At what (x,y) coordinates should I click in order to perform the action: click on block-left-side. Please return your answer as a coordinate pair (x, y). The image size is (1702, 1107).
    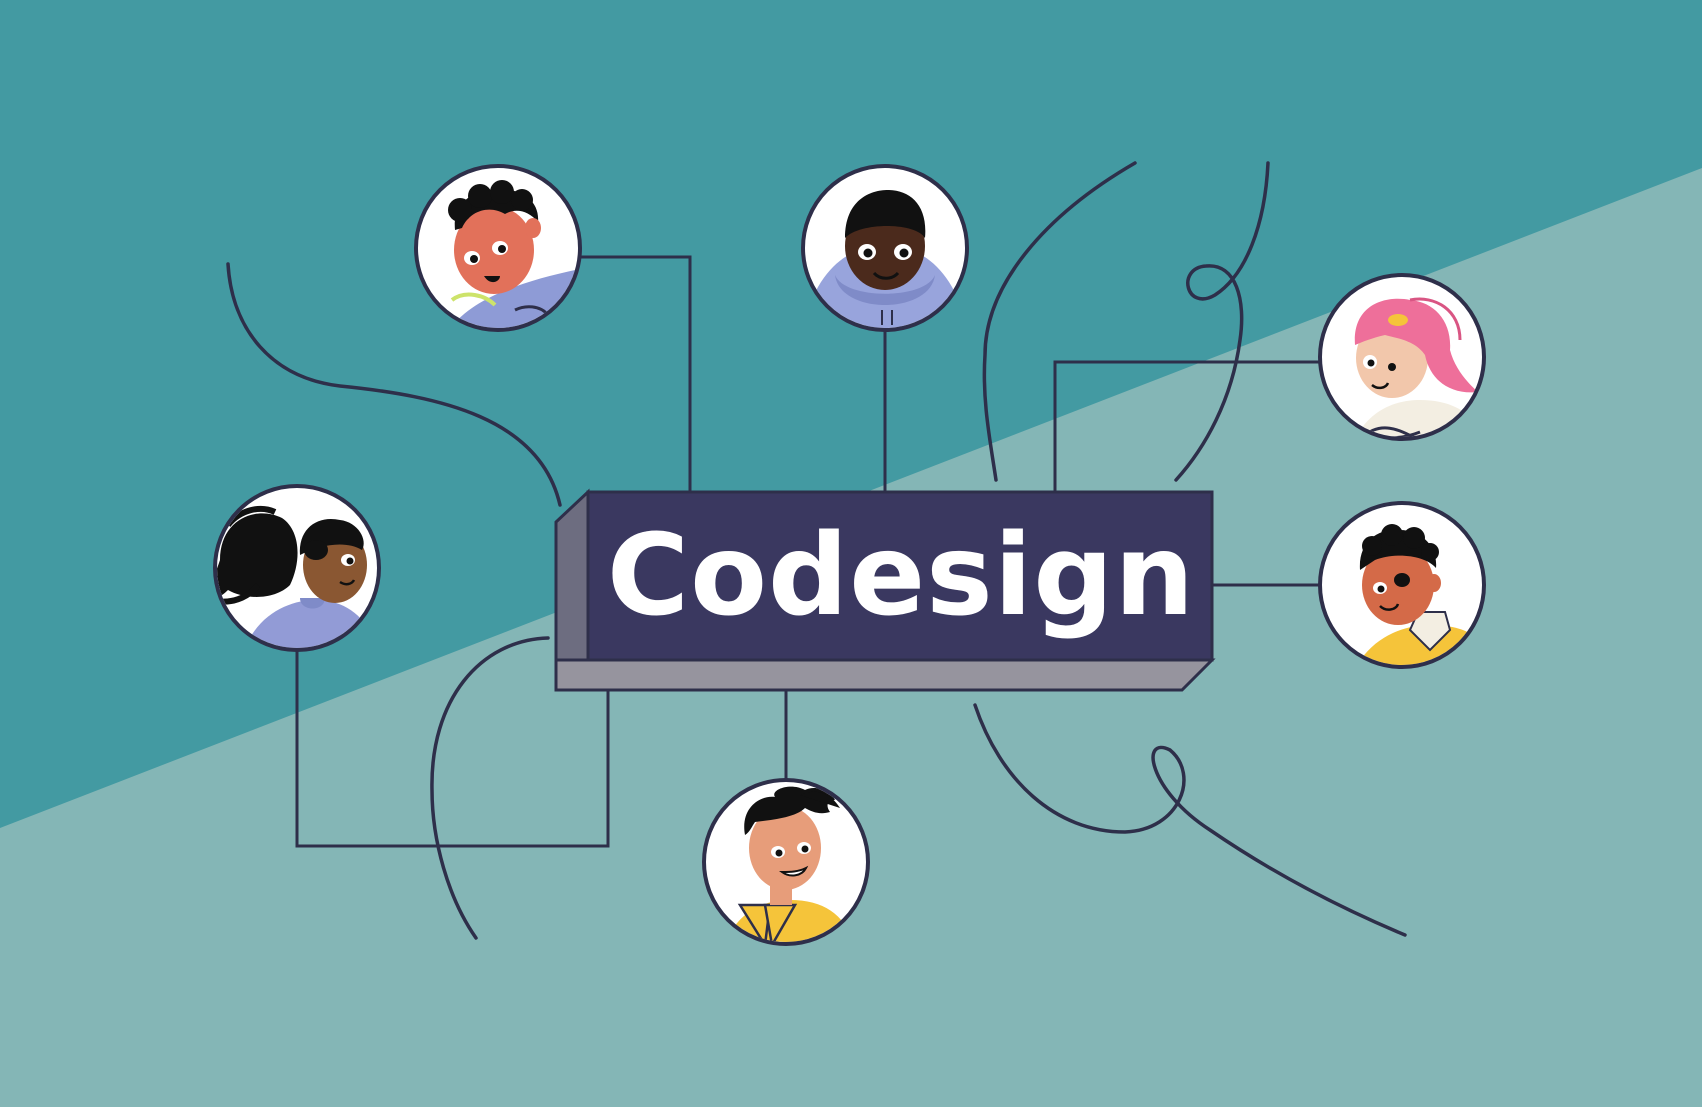
    Looking at the image, I should click on (572, 575).